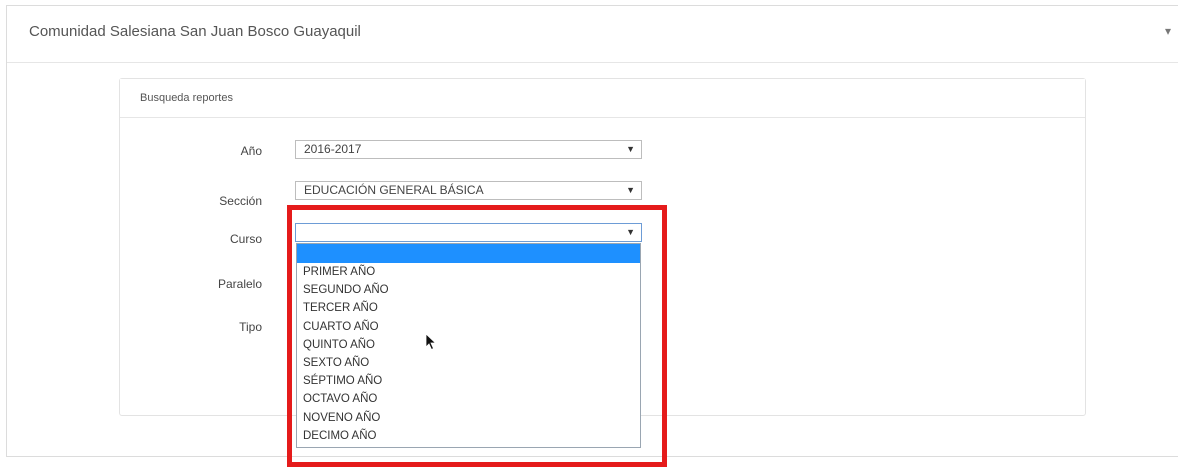 The image size is (1178, 467). I want to click on seccion-label: Sección, so click(240, 201).